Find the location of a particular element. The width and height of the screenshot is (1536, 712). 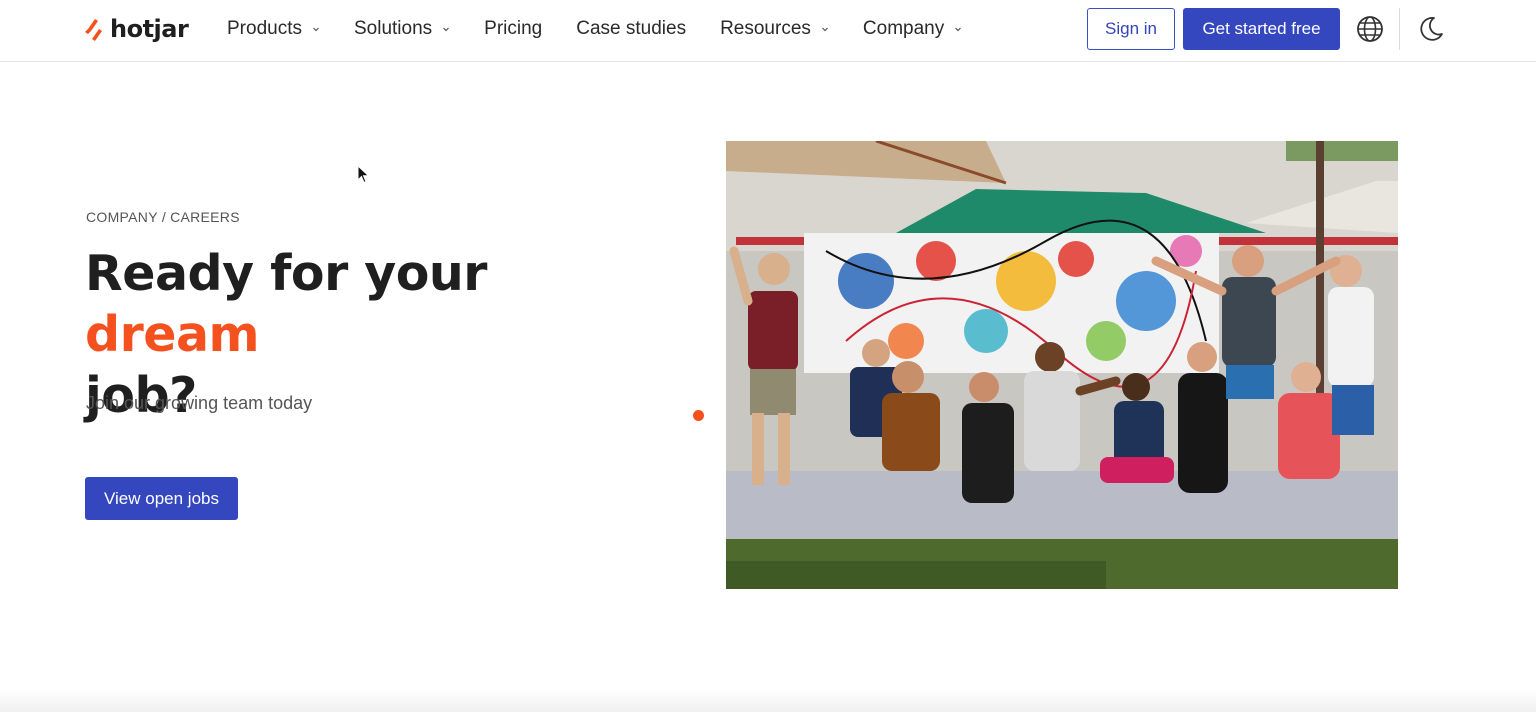

breadcrumb: COMPANY / CAREERS is located at coordinates (163, 217).